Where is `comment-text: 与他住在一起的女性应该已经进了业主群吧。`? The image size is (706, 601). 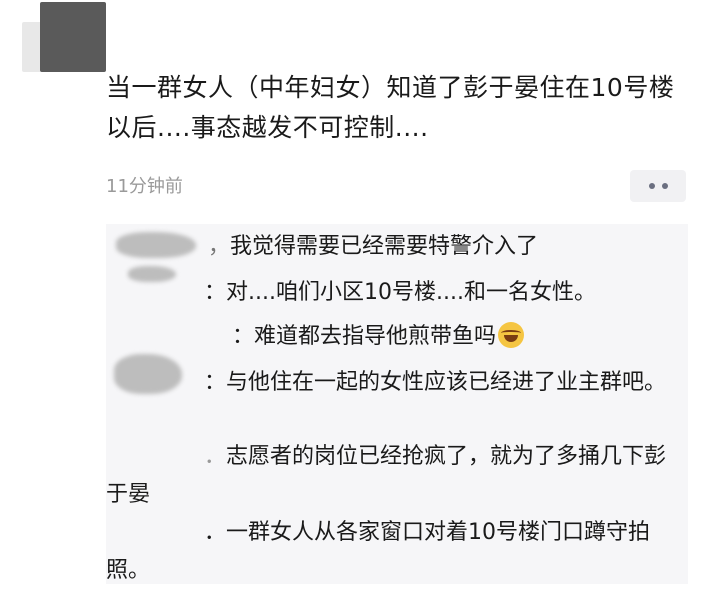 comment-text: 与他住在一起的女性应该已经进了业主群吧。 is located at coordinates (446, 382).